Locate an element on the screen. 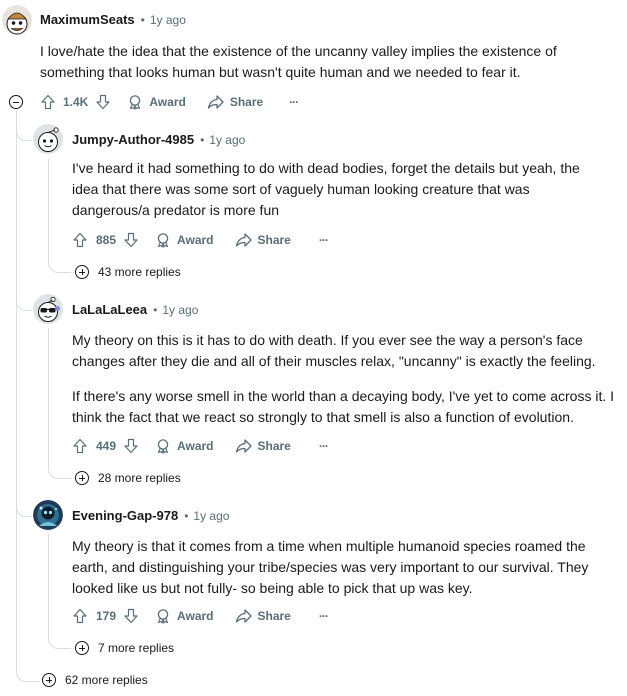  more-replies-link: 7 more replies is located at coordinates (124, 648).